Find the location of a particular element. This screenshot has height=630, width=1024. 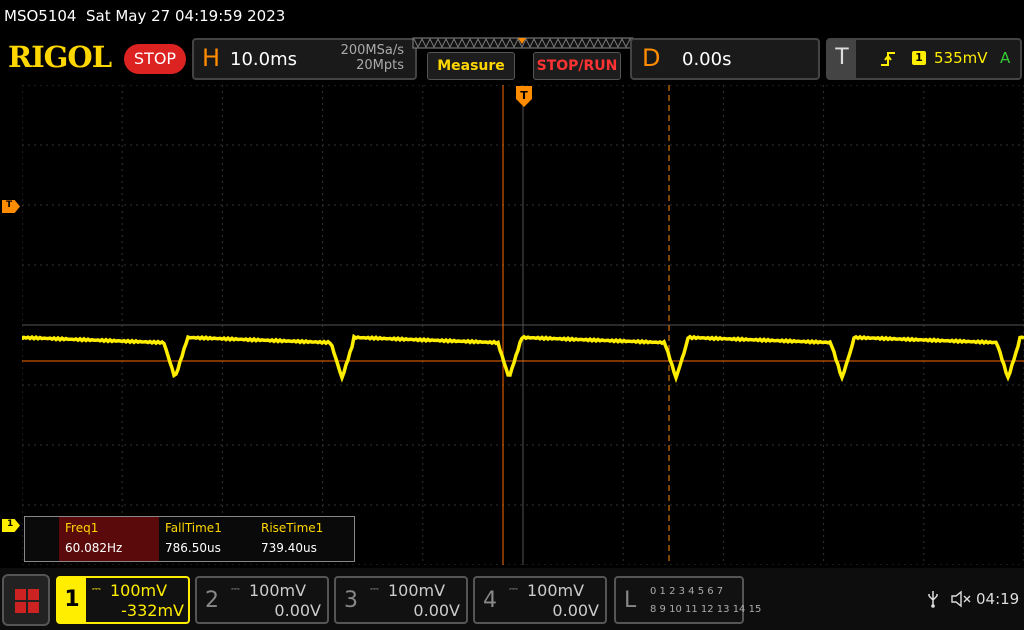

trigger-level: 535mV is located at coordinates (961, 58).